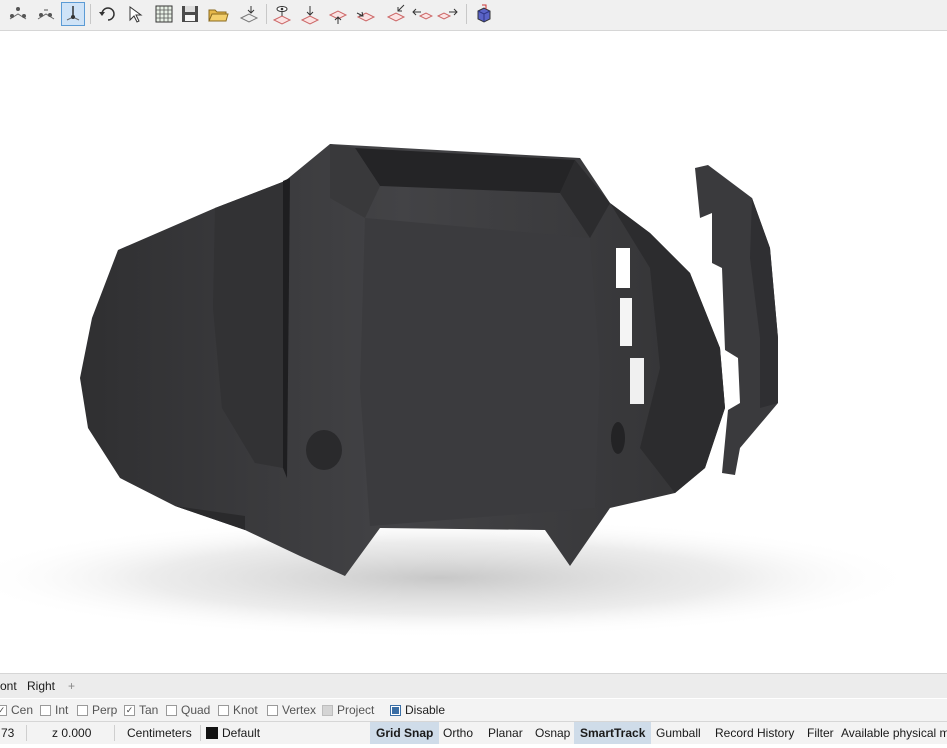 Image resolution: width=947 pixels, height=748 pixels. Describe the element at coordinates (241, 733) in the screenshot. I see `layer-name: Default` at that location.